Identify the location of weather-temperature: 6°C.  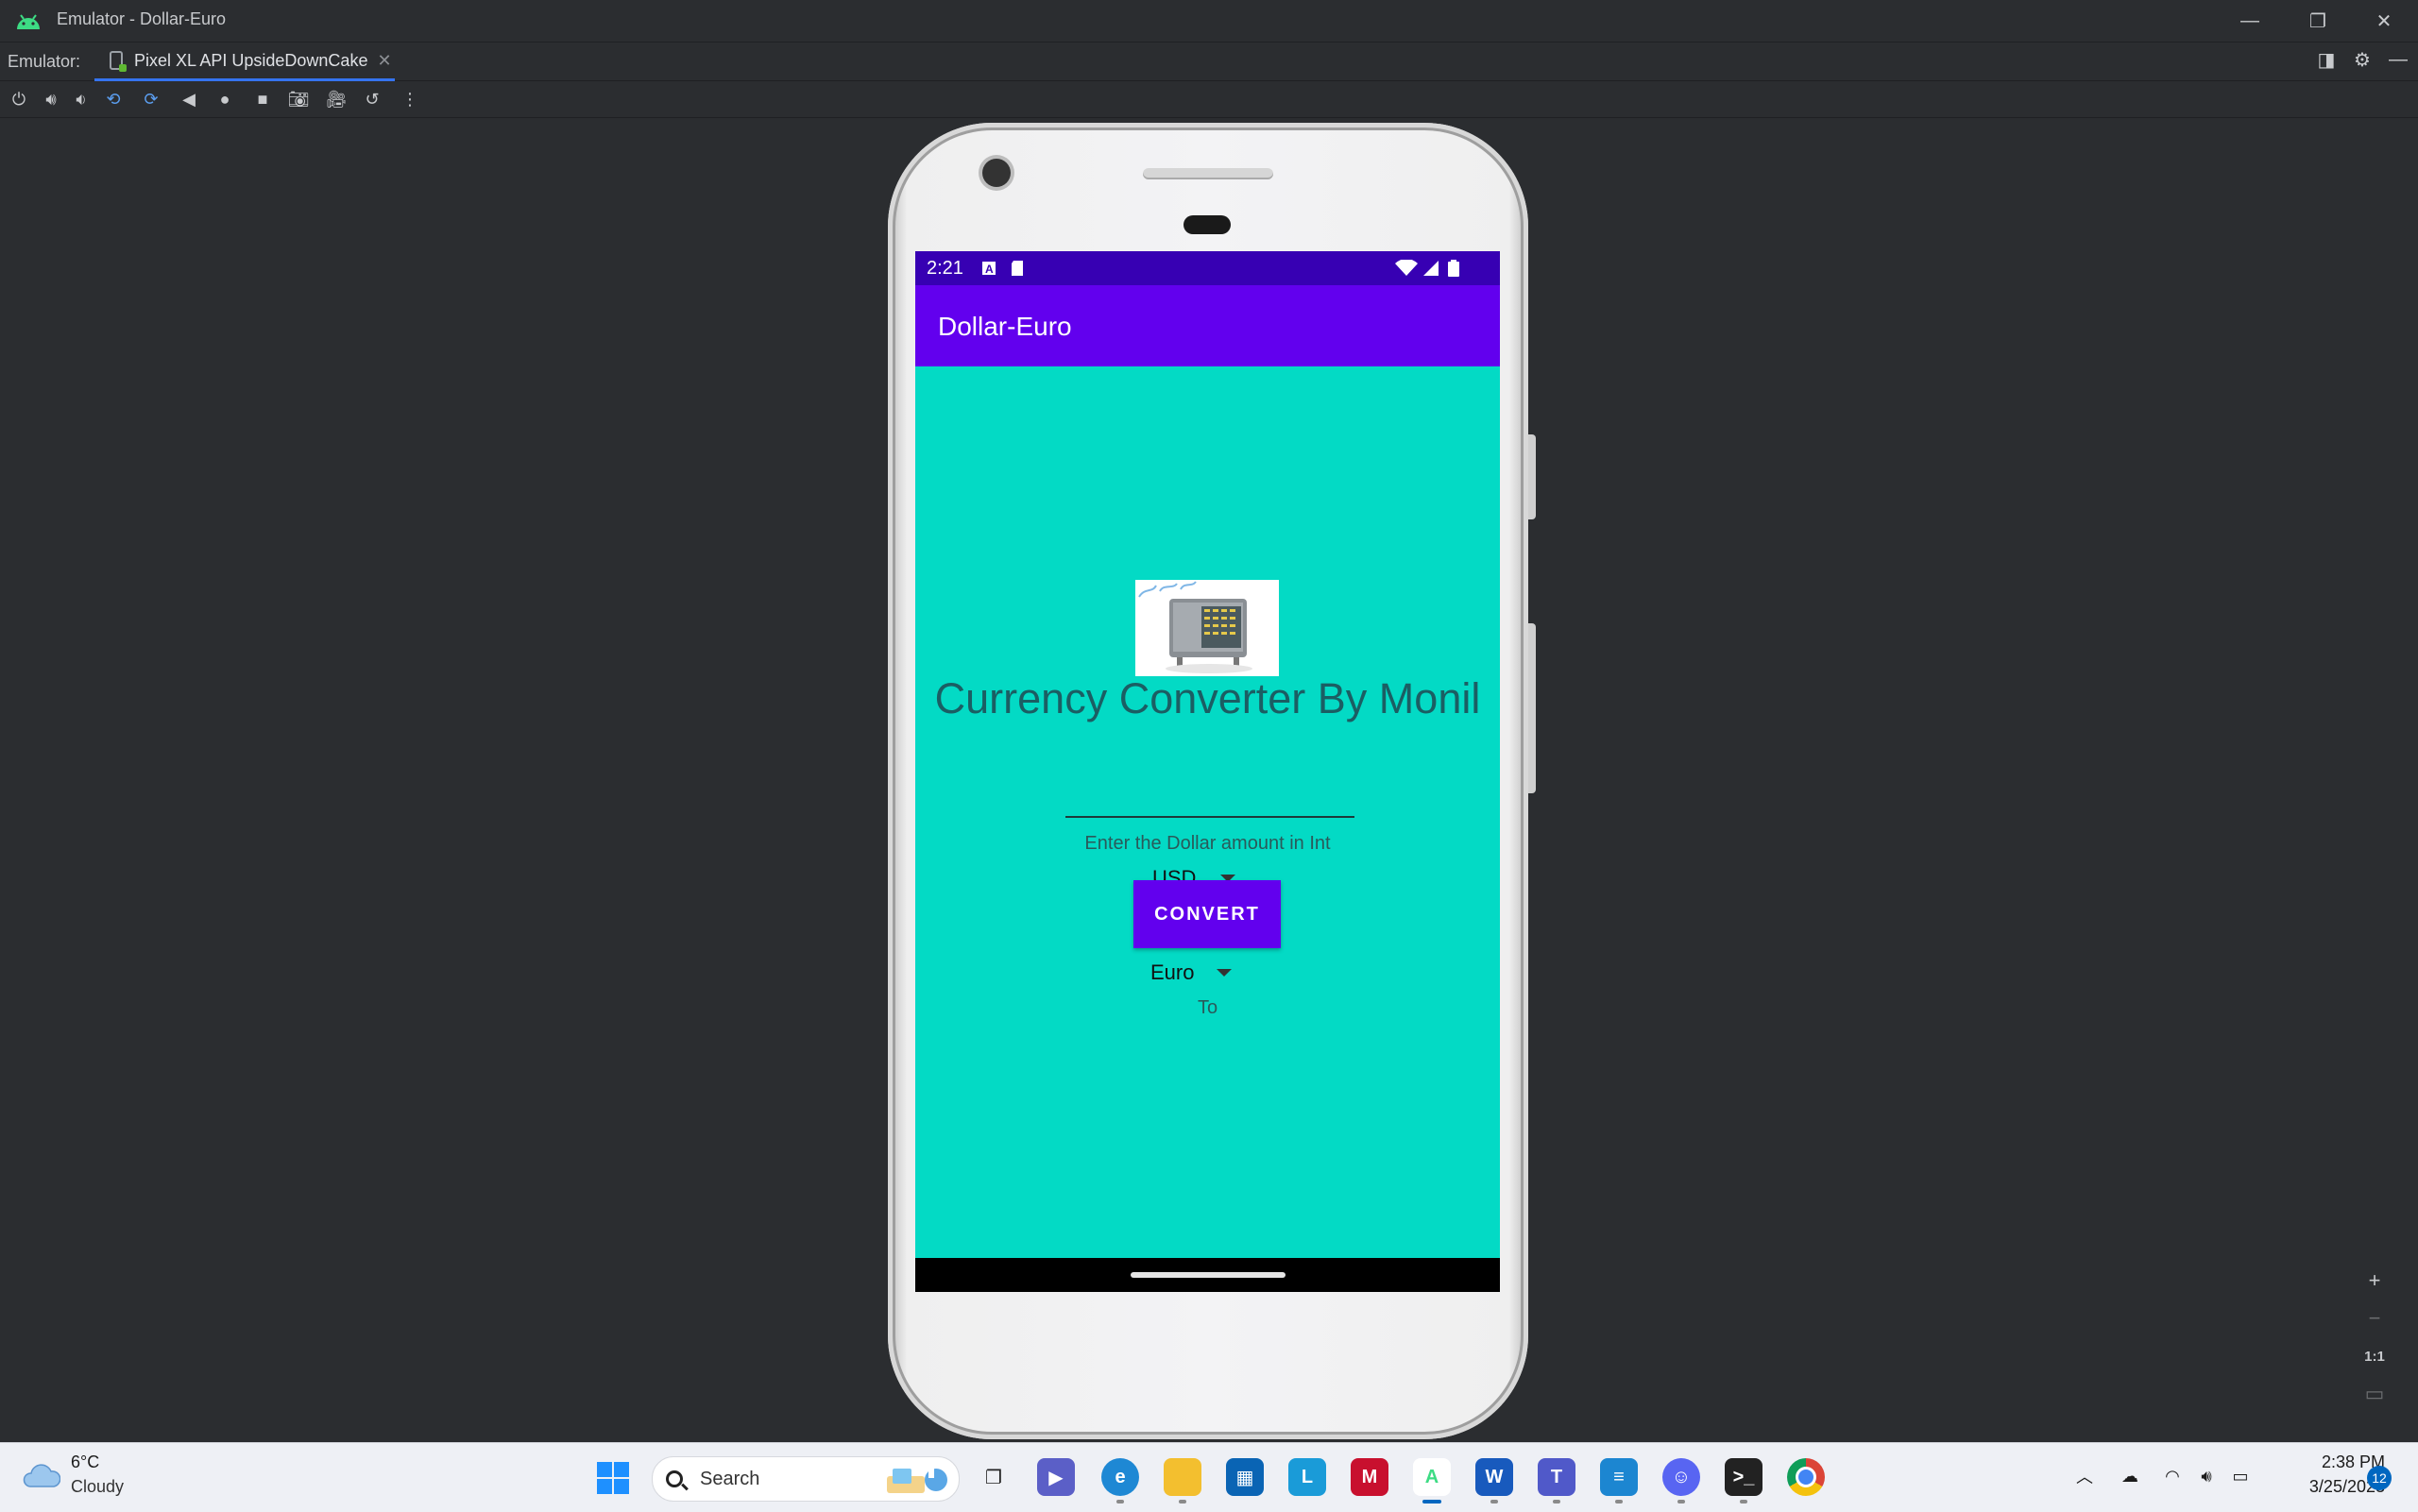
(85, 1462).